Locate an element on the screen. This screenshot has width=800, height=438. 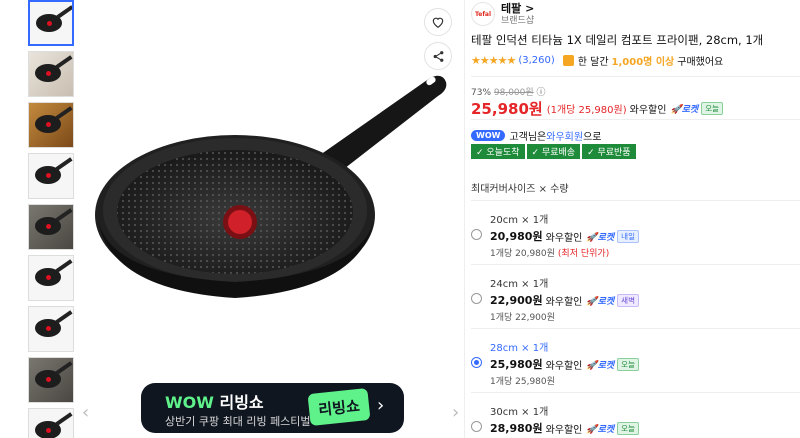
option-unit-price: 1개당 20,980원 (최저 단위가) is located at coordinates (550, 254).